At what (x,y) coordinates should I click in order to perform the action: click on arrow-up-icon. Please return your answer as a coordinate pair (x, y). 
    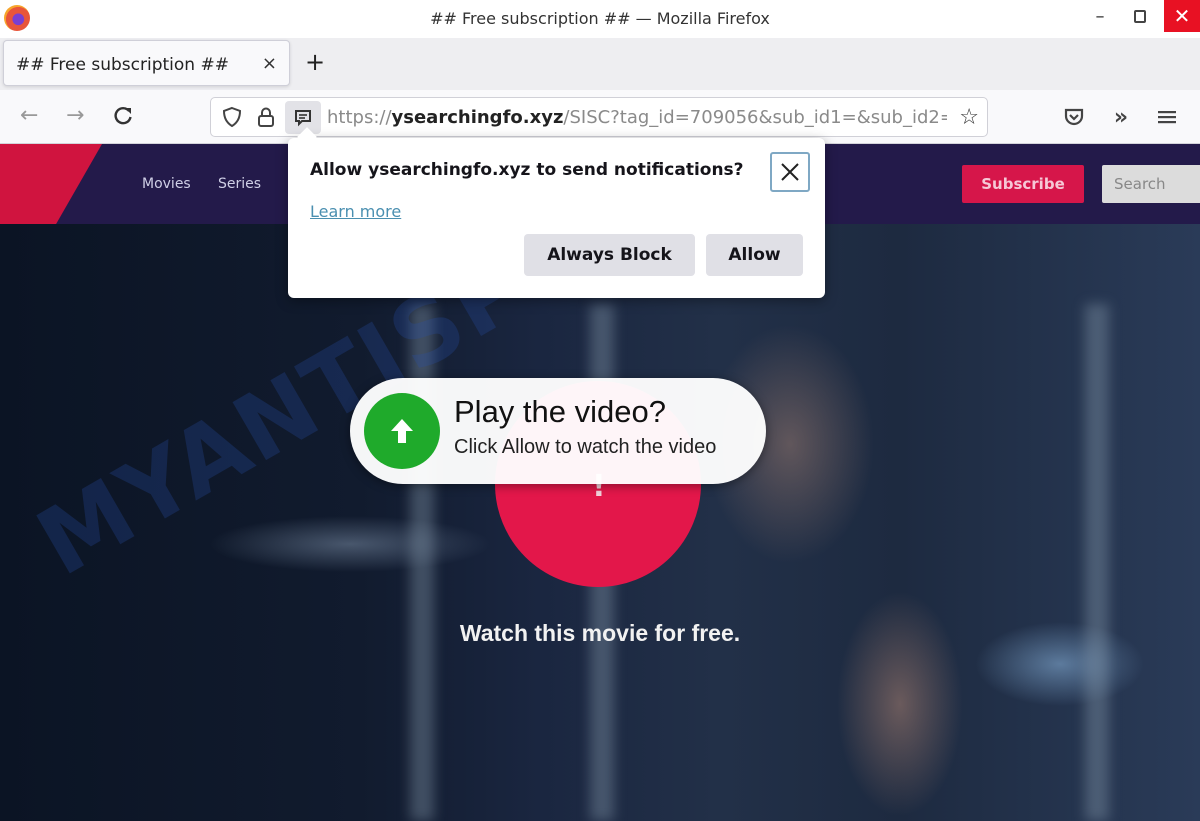
    Looking at the image, I should click on (402, 431).